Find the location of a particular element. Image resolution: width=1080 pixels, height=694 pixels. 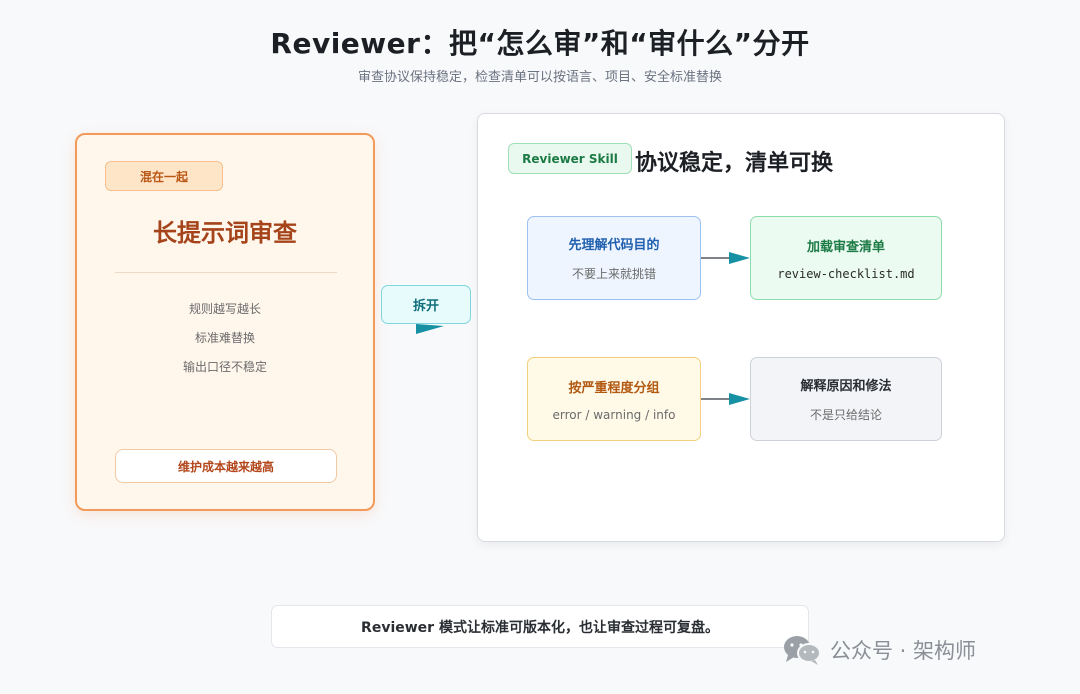

footer-note: Reviewer 模式让标准可版本化，也让审查过程可复盘。 is located at coordinates (540, 626).